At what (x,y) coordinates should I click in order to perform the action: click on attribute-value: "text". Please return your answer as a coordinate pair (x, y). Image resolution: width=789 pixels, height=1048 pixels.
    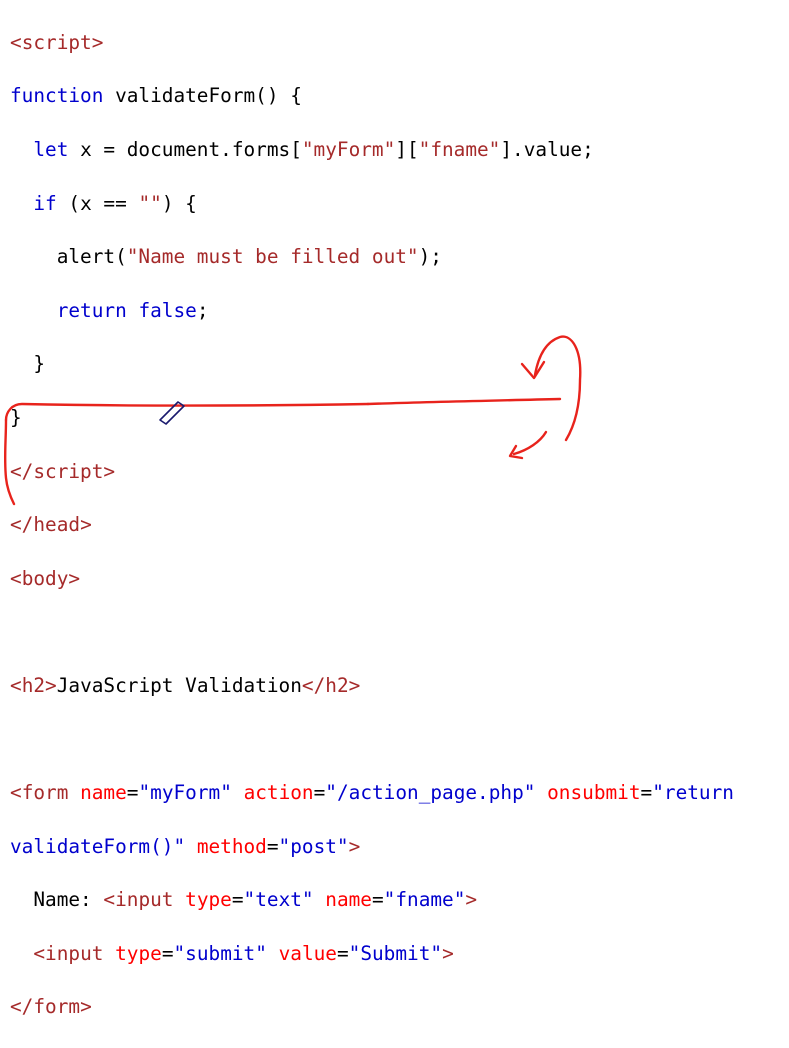
    Looking at the image, I should click on (278, 900).